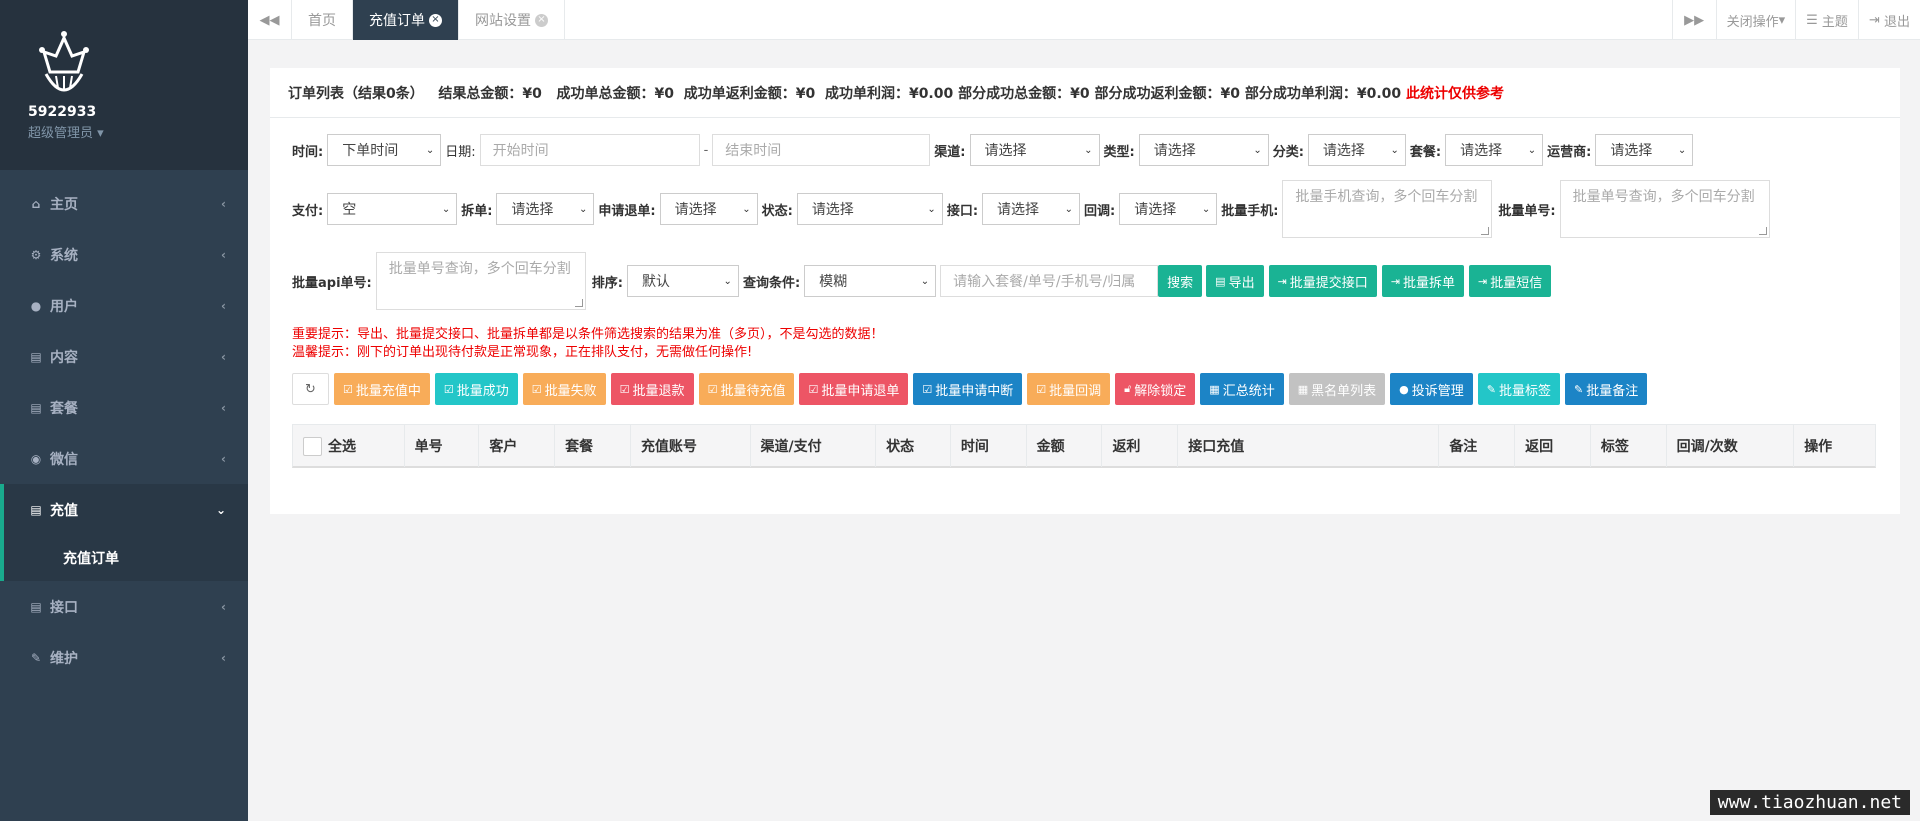 This screenshot has height=821, width=1920. I want to click on chevron-left-icon: ‹, so click(223, 458).